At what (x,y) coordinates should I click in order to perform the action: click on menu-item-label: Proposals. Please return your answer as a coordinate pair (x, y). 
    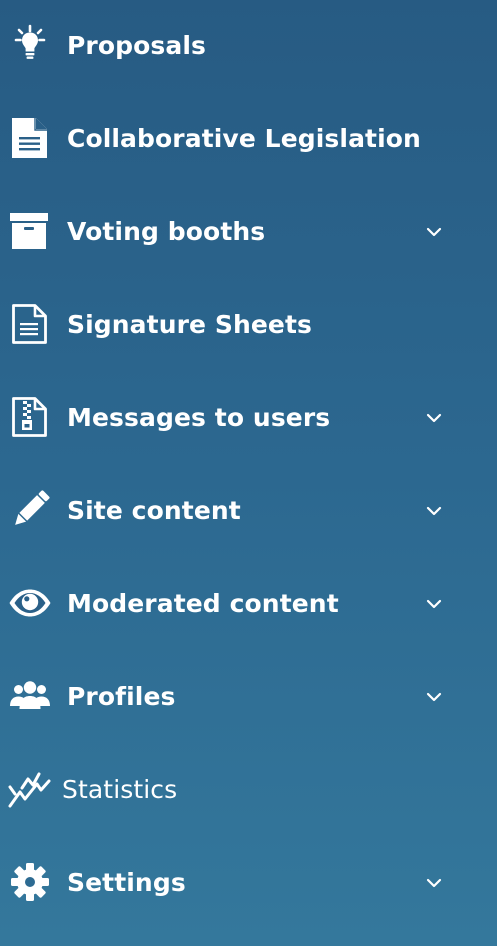
    Looking at the image, I should click on (136, 45).